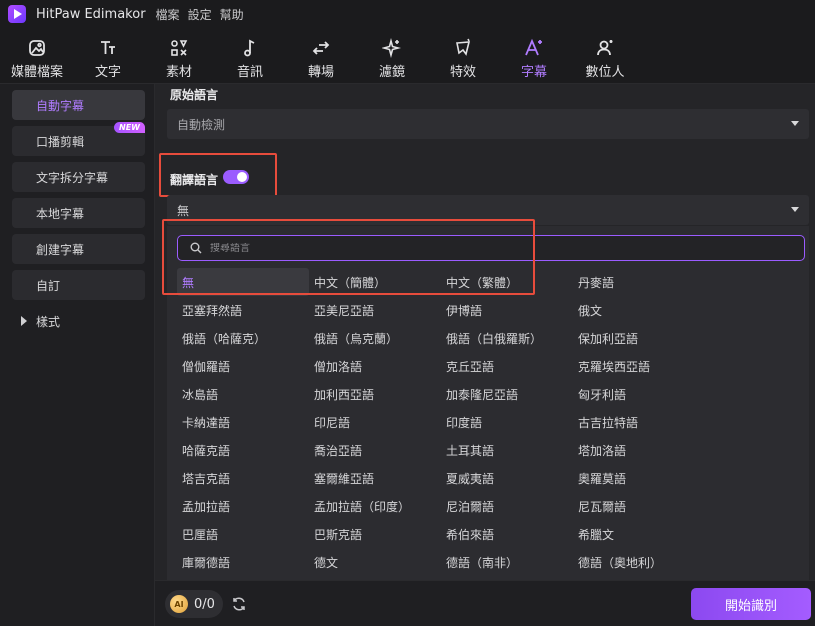 The height and width of the screenshot is (626, 815). I want to click on elements-icon, so click(179, 48).